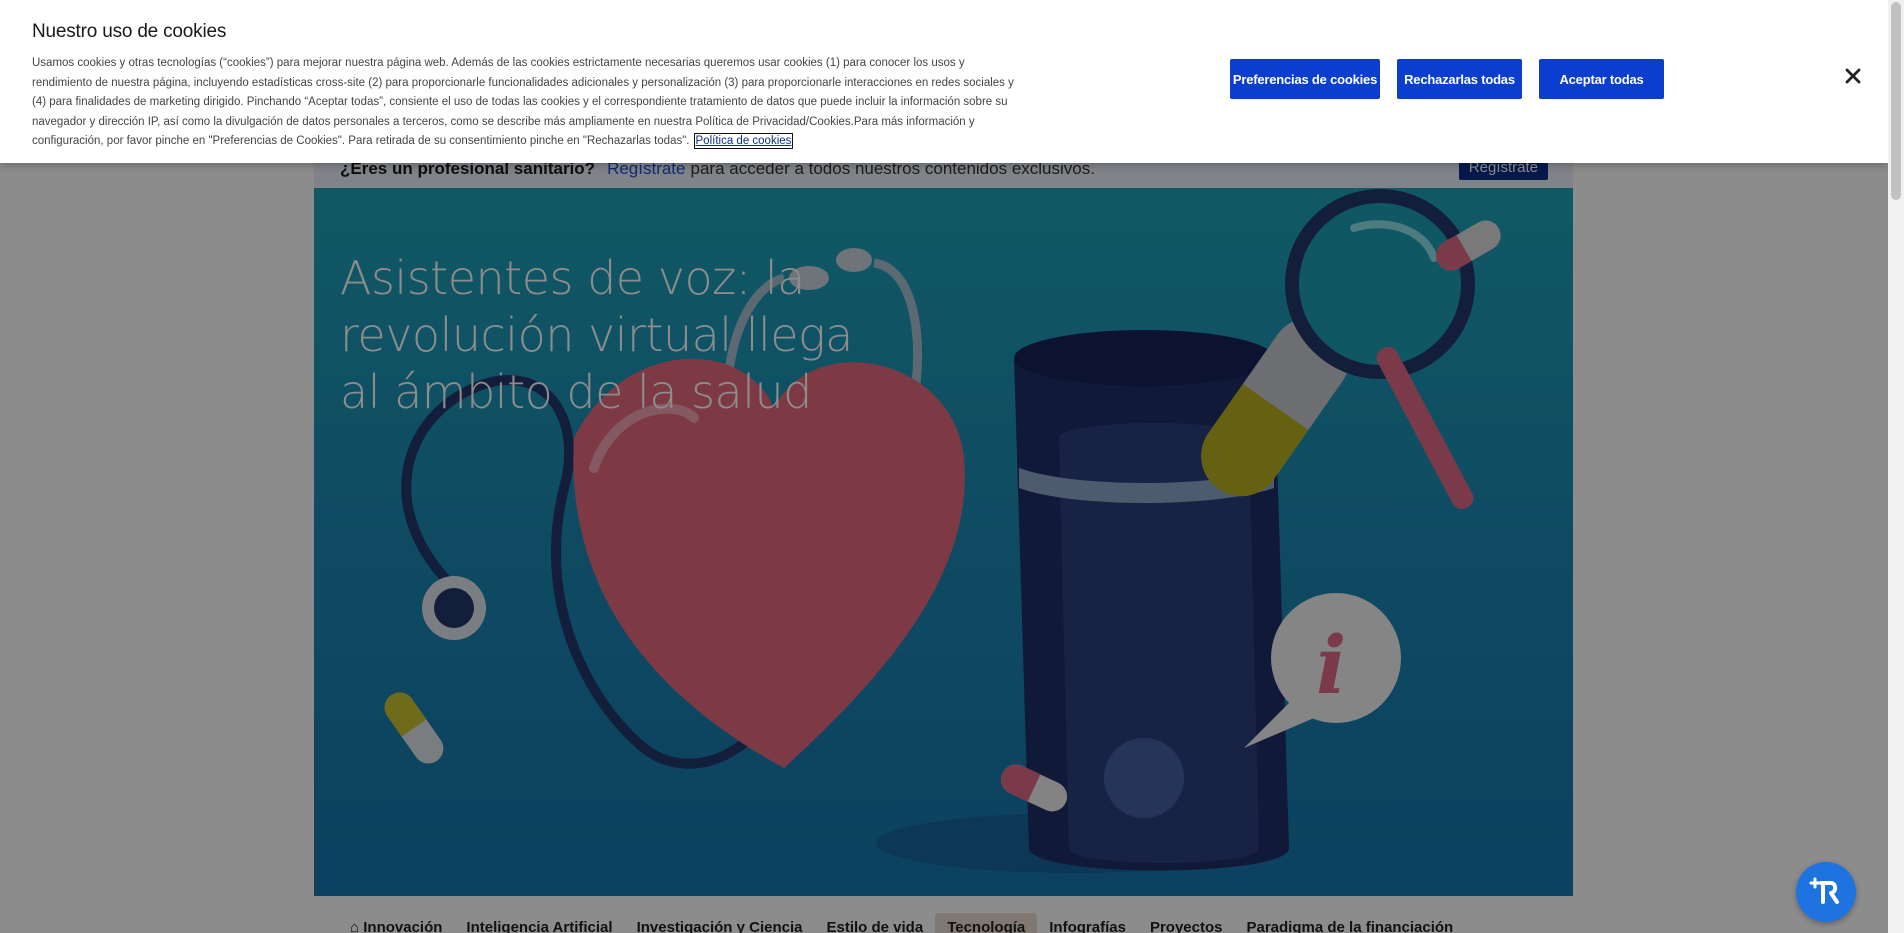  I want to click on cookie-title: Nuestro uso de cookies, so click(129, 31).